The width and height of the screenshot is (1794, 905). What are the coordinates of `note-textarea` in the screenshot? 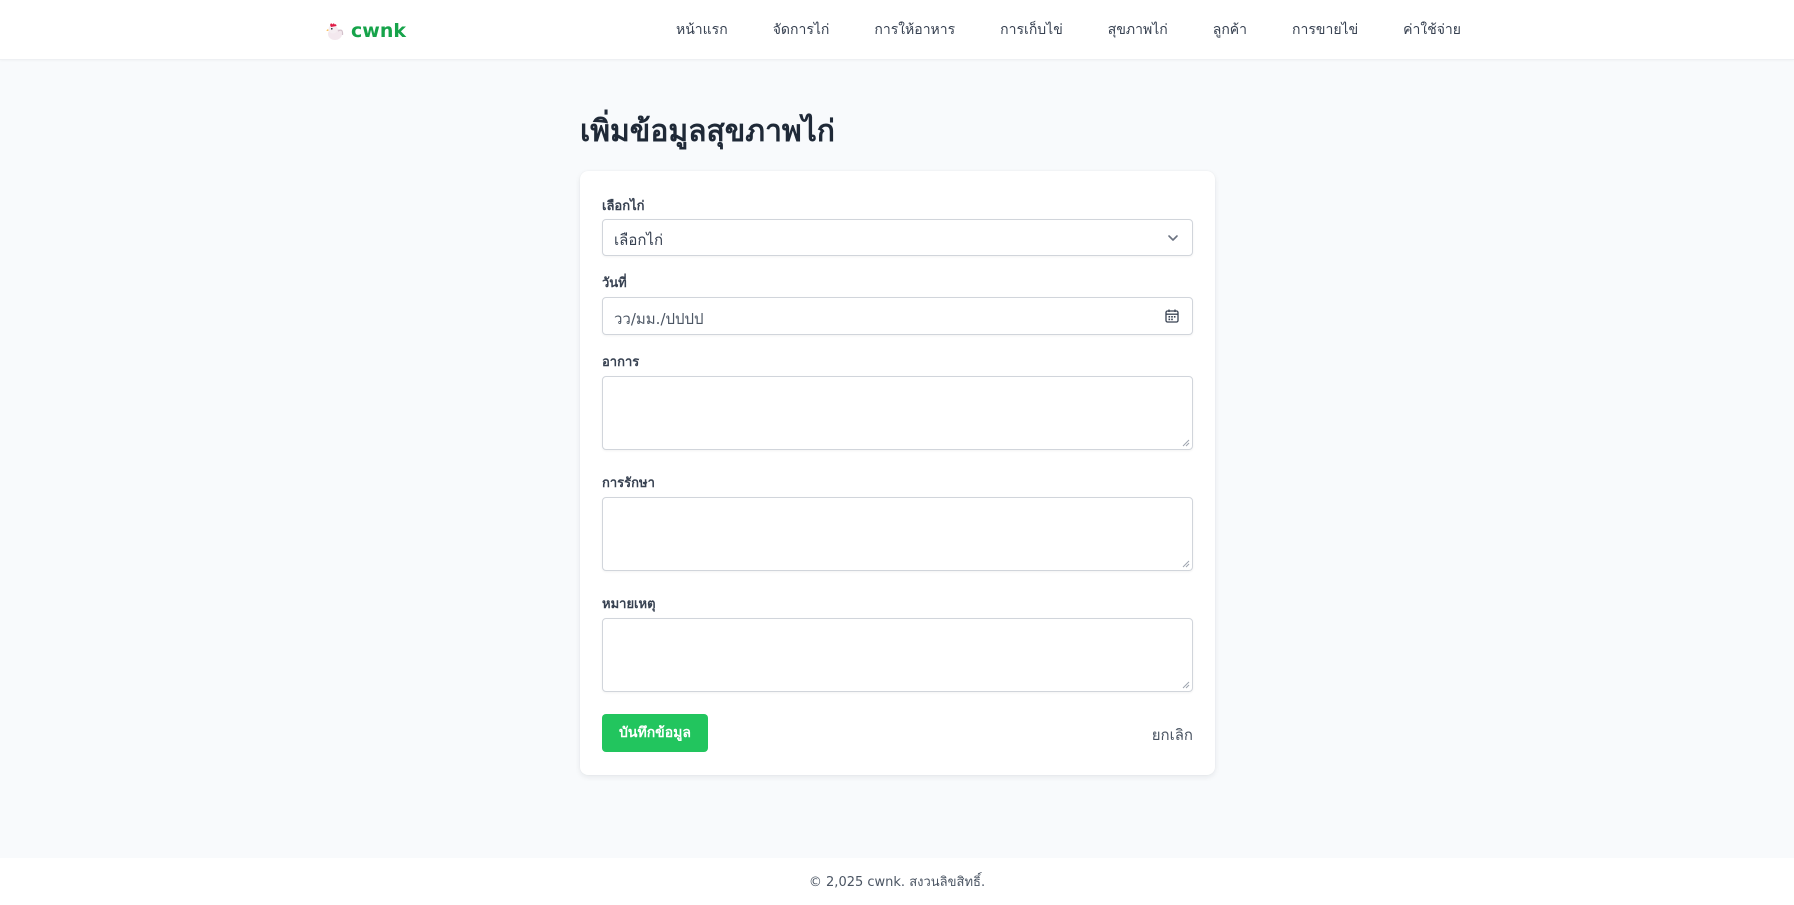 It's located at (897, 655).